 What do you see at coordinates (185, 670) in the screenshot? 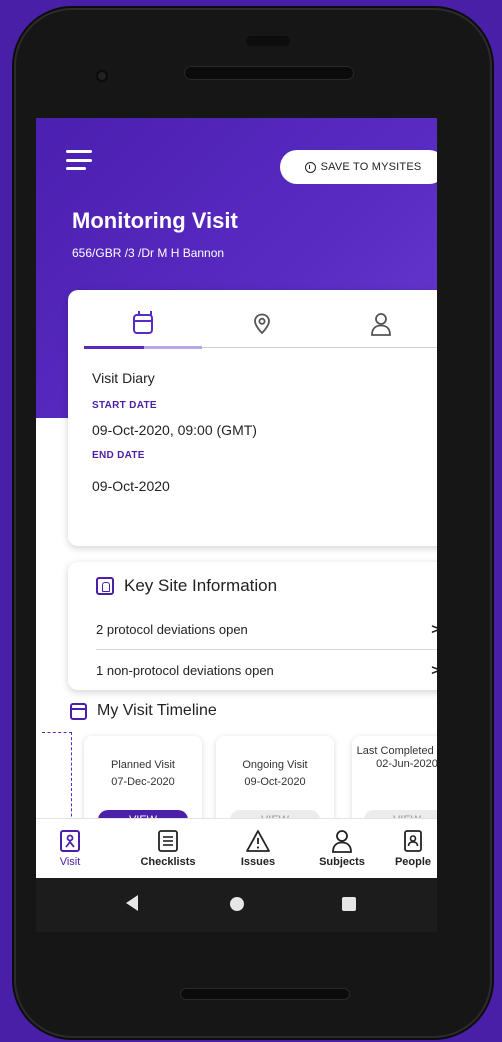
I see `non-protocol-deviations-text: 1 non-protocol deviations open` at bounding box center [185, 670].